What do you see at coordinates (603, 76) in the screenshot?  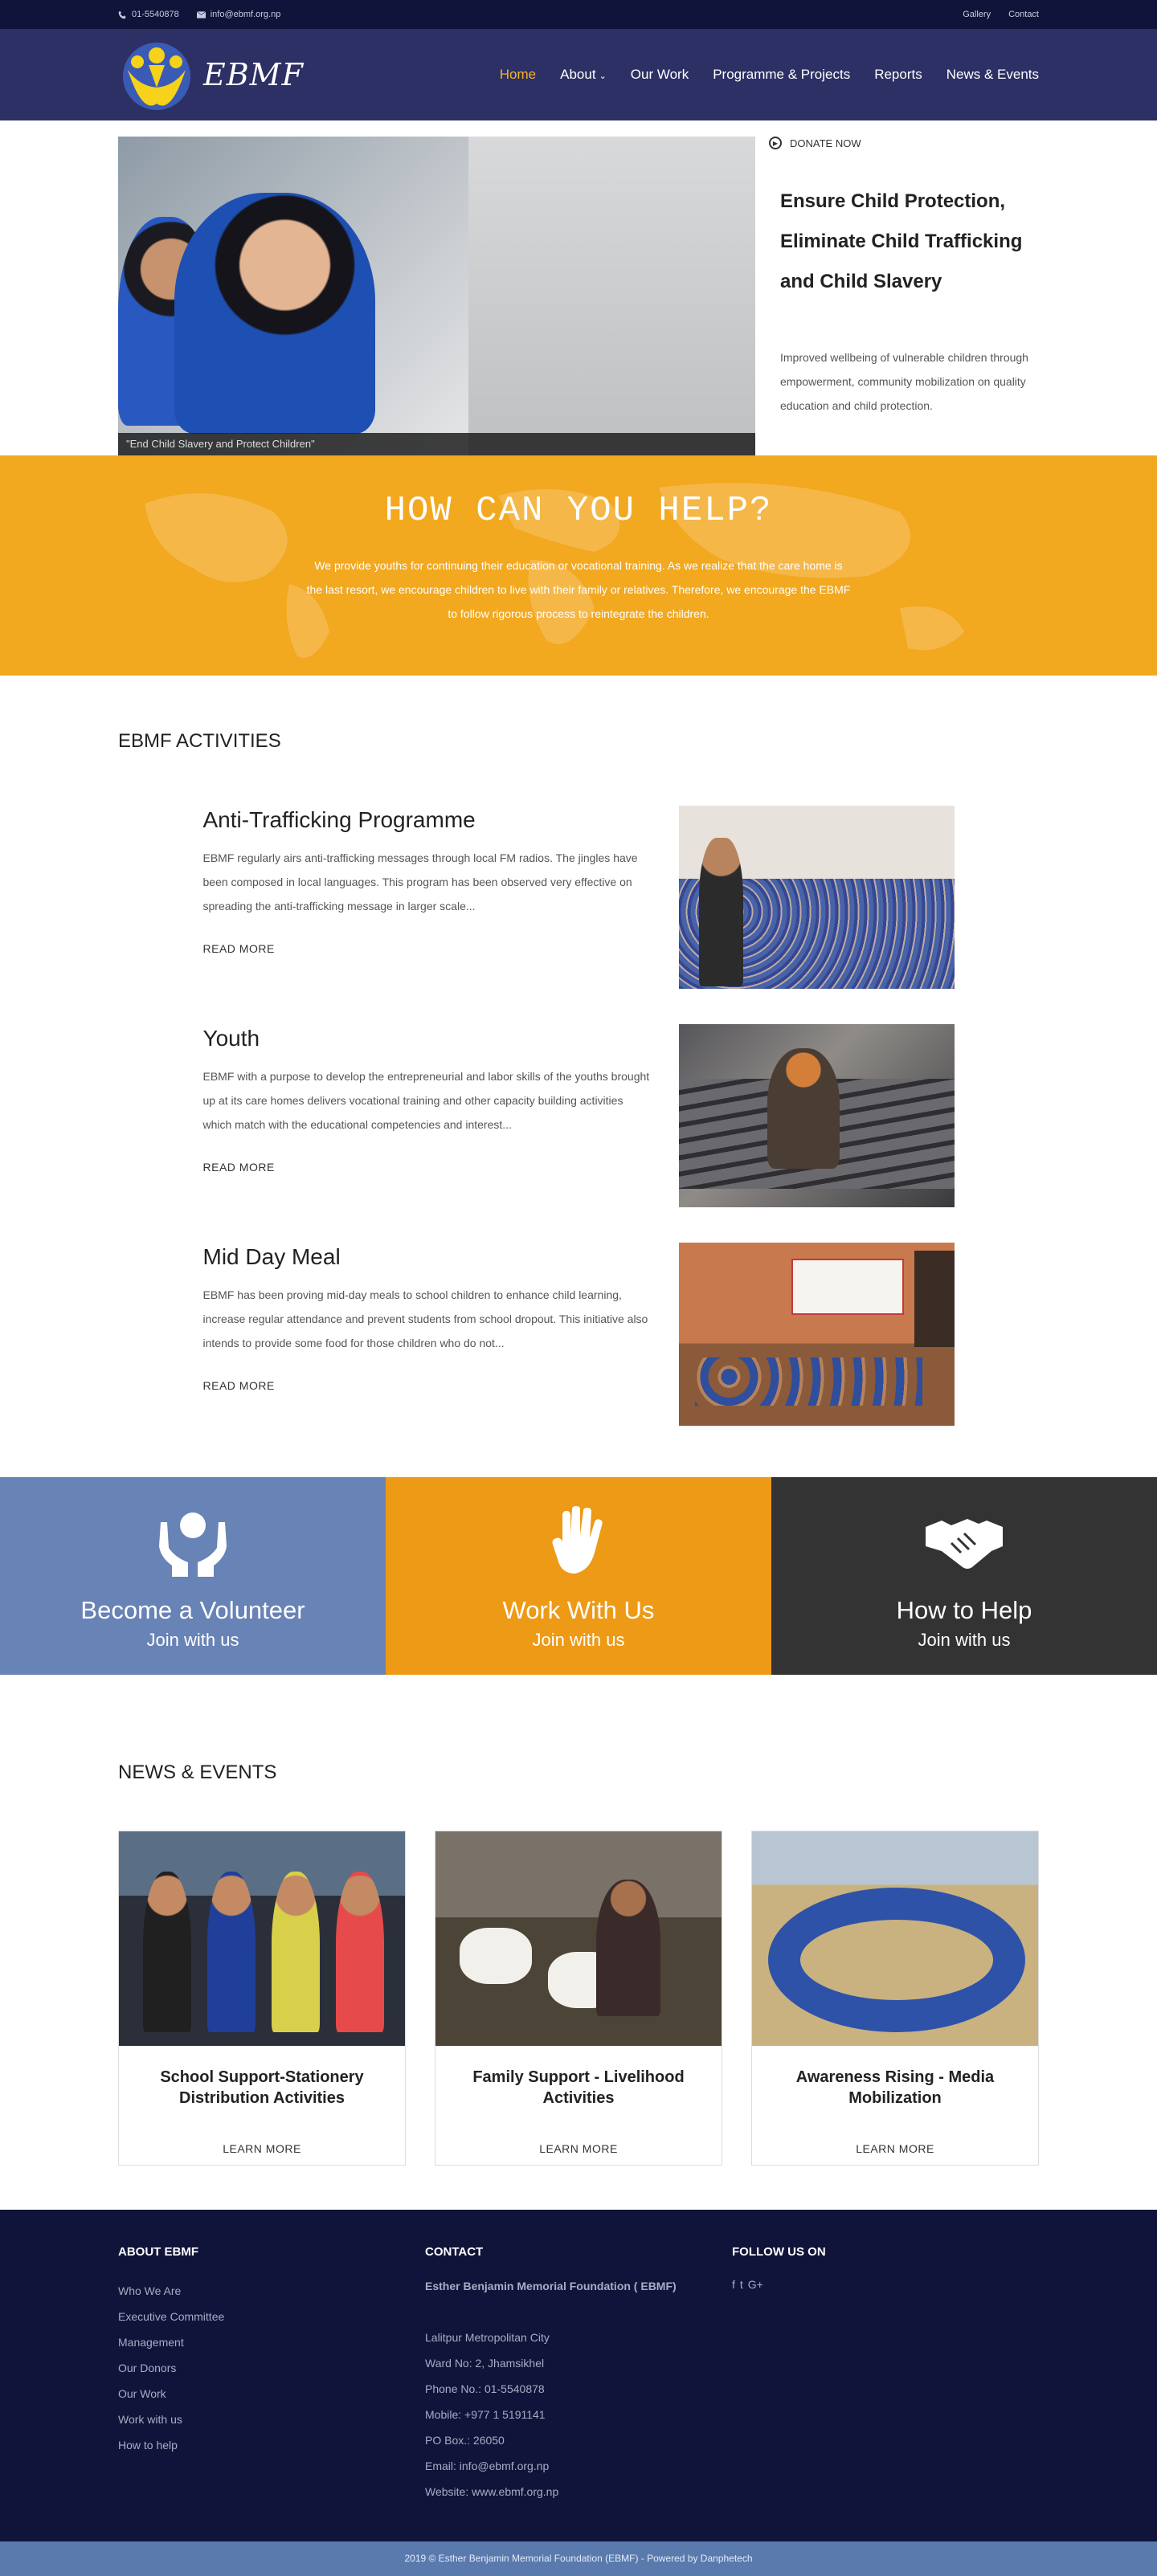 I see `chevron-down-icon: ⌄` at bounding box center [603, 76].